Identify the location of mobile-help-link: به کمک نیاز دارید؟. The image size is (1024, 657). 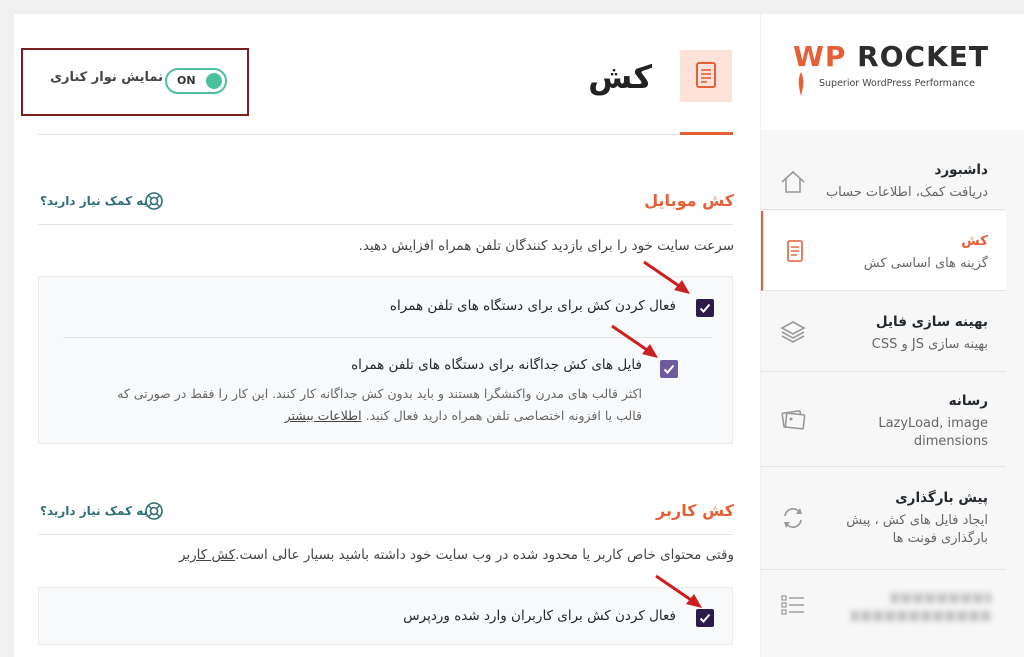
(94, 201).